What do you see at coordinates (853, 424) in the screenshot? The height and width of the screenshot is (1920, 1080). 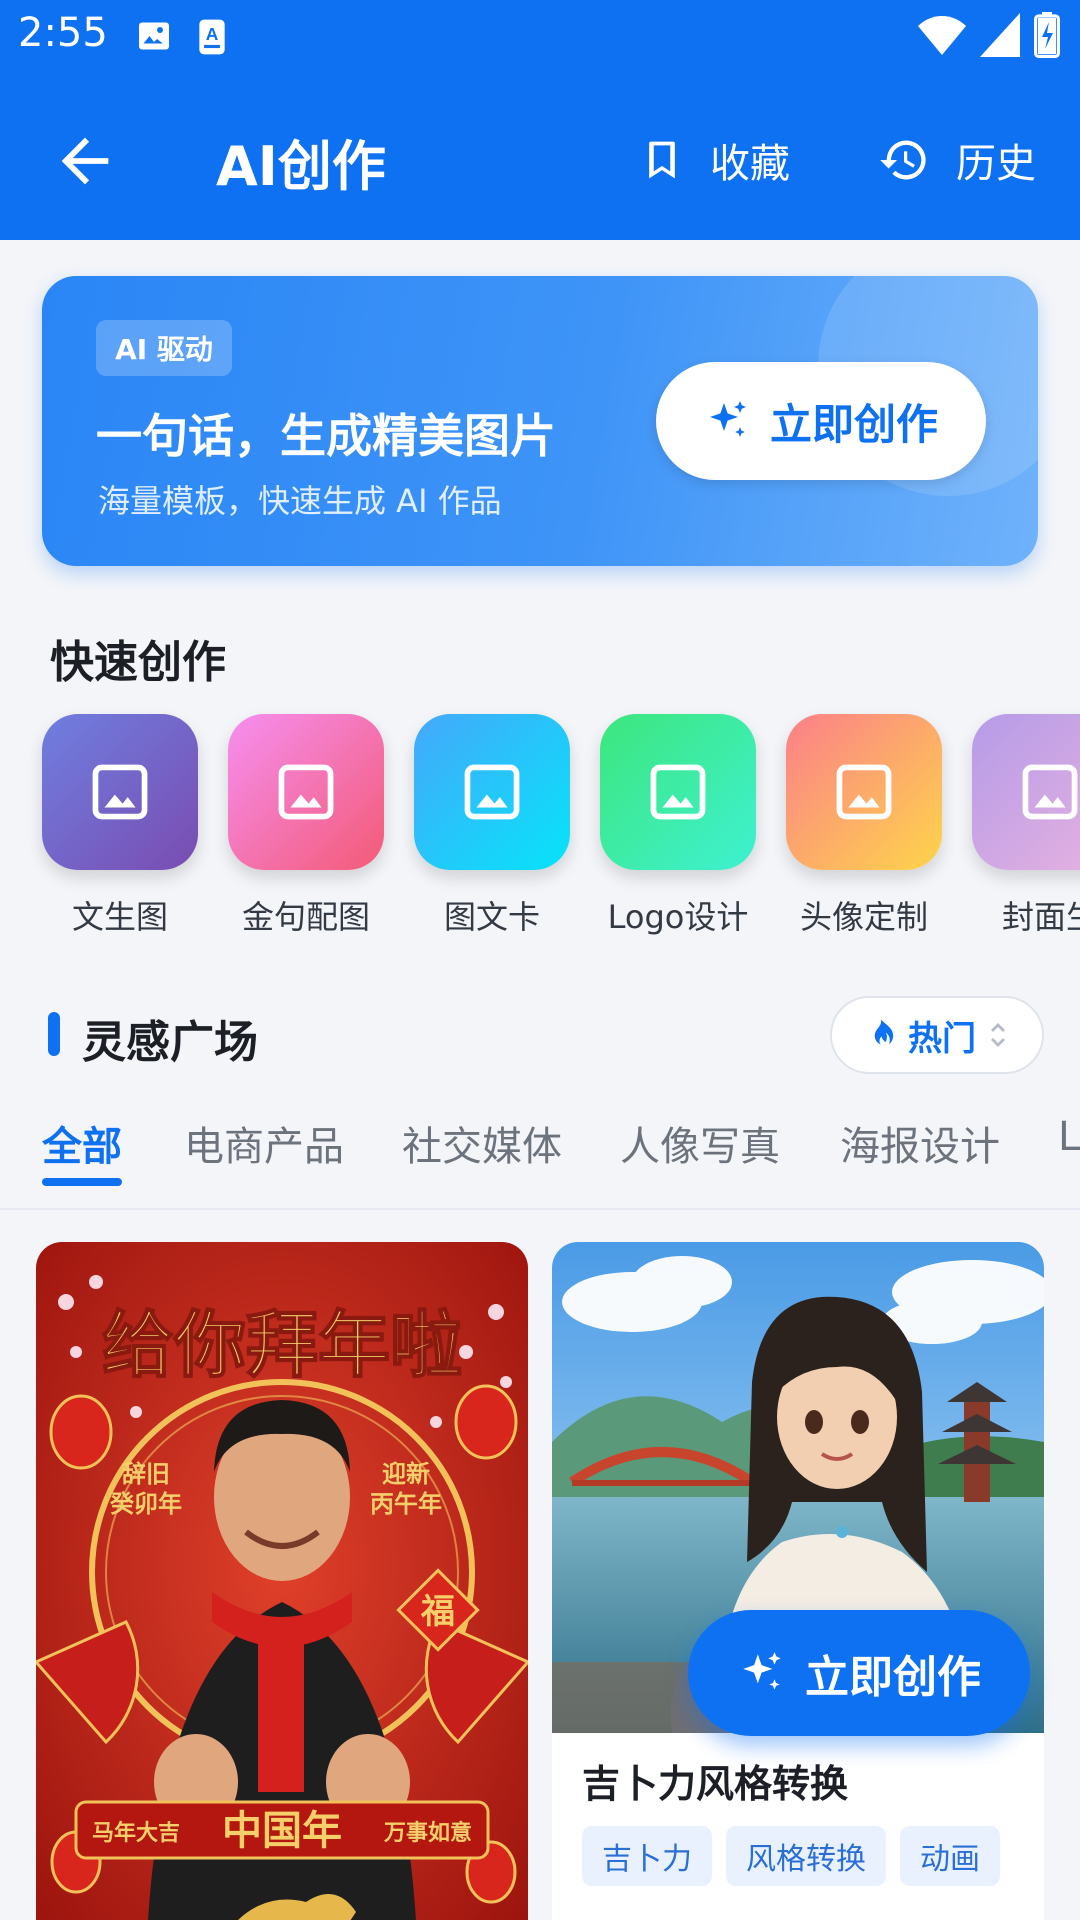 I see `banner-create-label: 立即创作` at bounding box center [853, 424].